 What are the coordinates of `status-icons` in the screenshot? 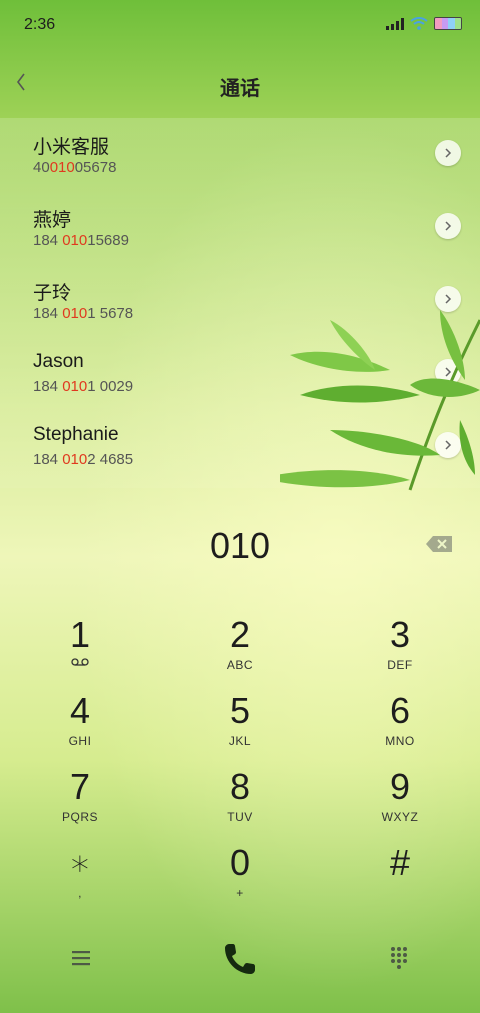 It's located at (424, 23).